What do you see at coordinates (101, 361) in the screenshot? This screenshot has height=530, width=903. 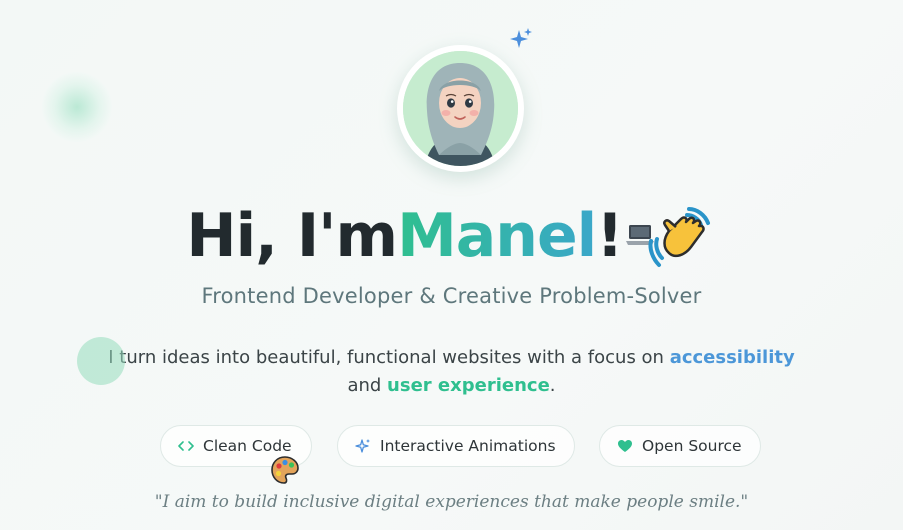 I see `cursor-glow` at bounding box center [101, 361].